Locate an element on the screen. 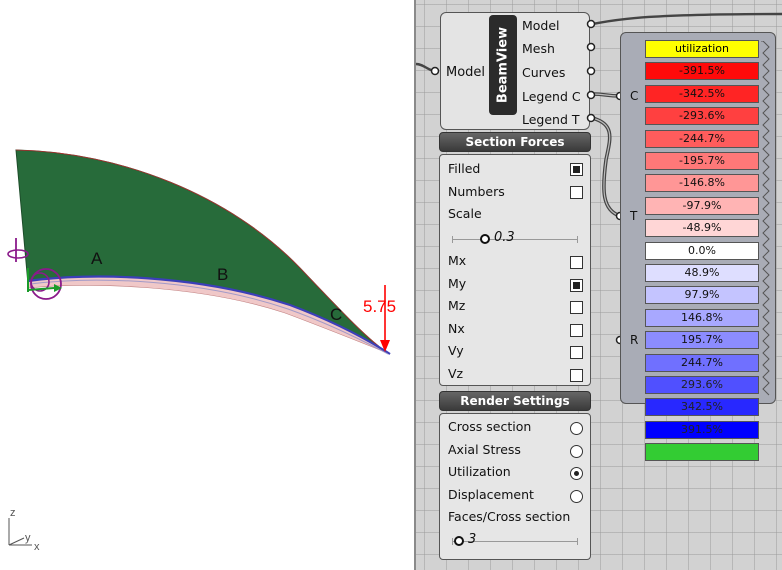 Image resolution: width=782 pixels, height=570 pixels. output-legend-c-grip is located at coordinates (591, 95).